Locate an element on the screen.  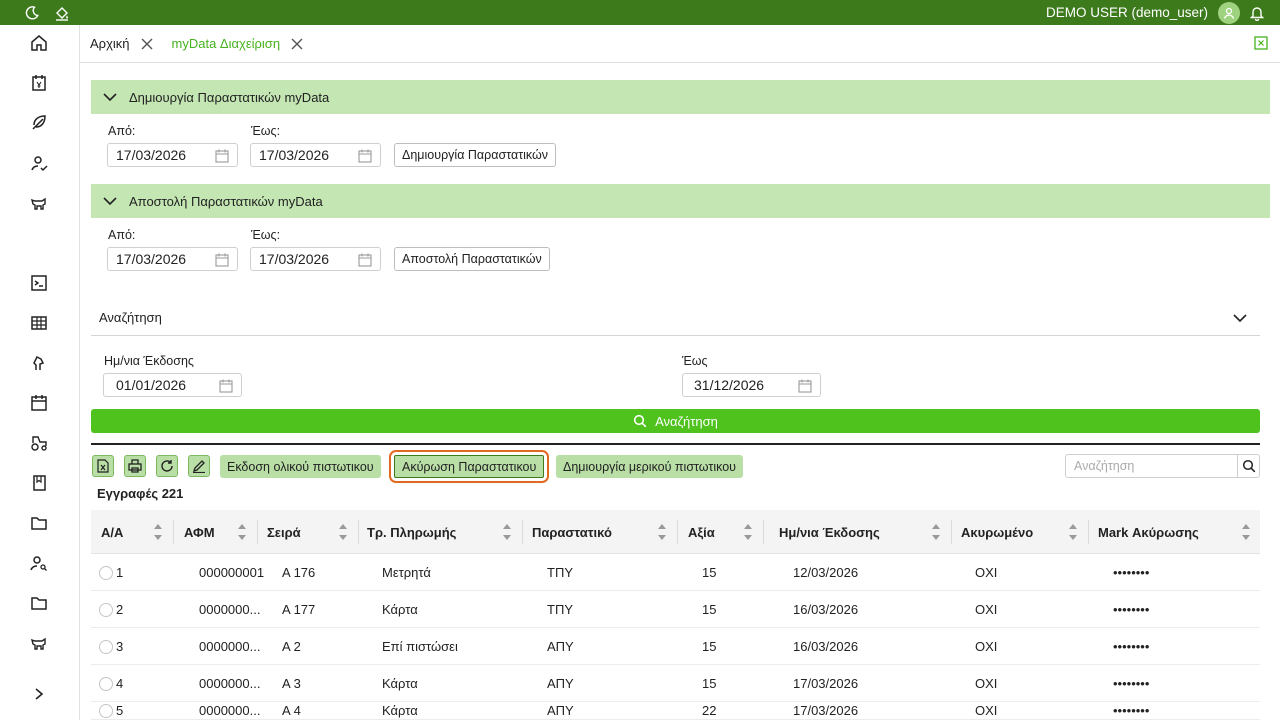
send-from-input: 17/03/2026 is located at coordinates (172, 259).